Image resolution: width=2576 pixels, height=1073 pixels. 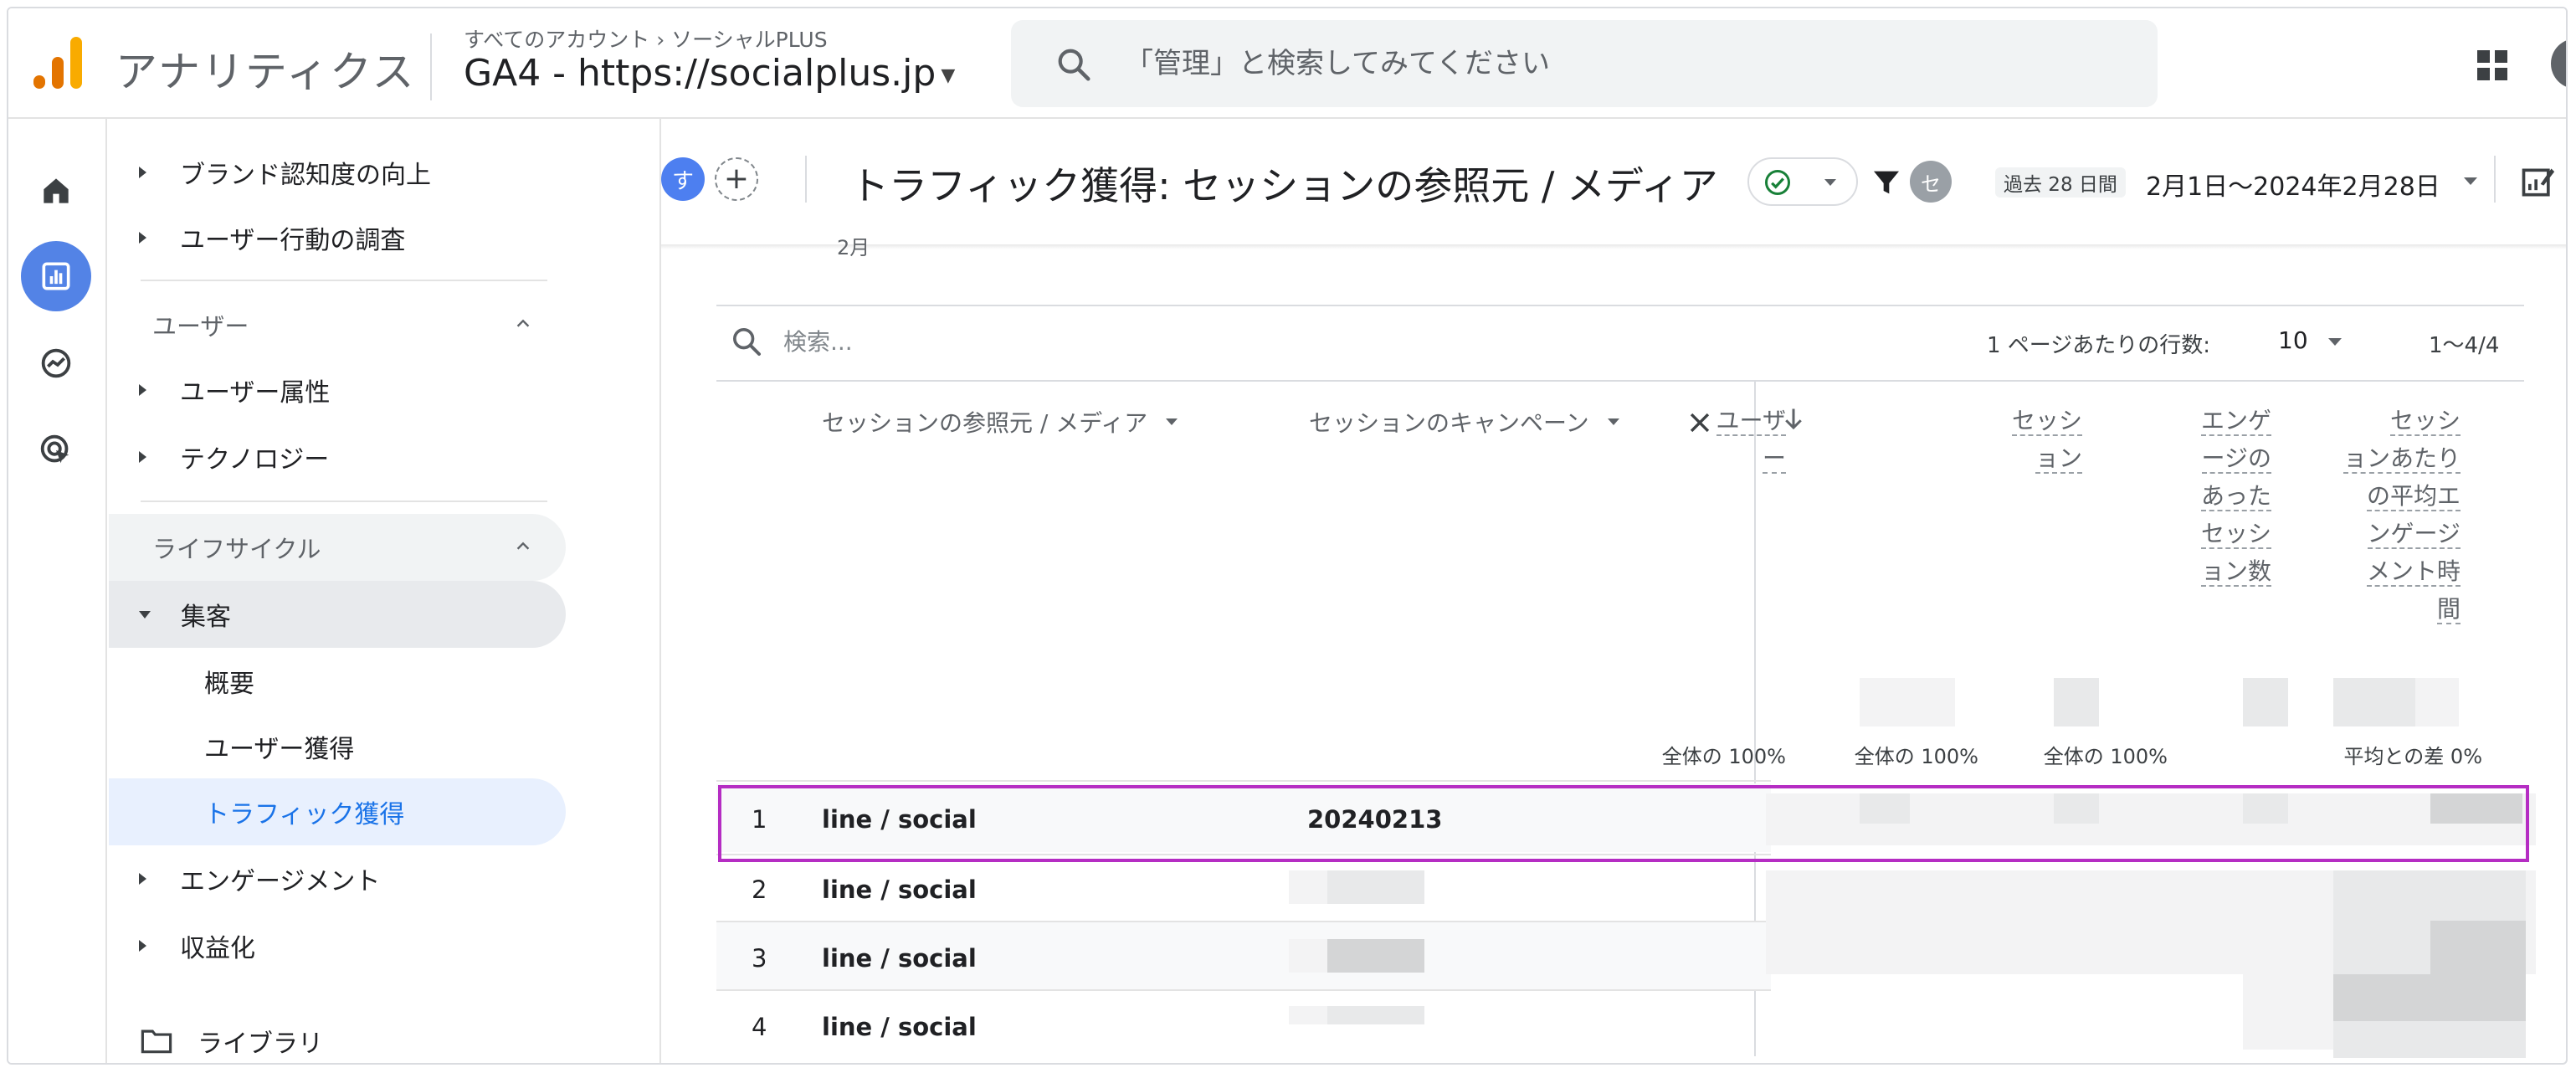 What do you see at coordinates (57, 63) in the screenshot?
I see `analytics-logo-icon` at bounding box center [57, 63].